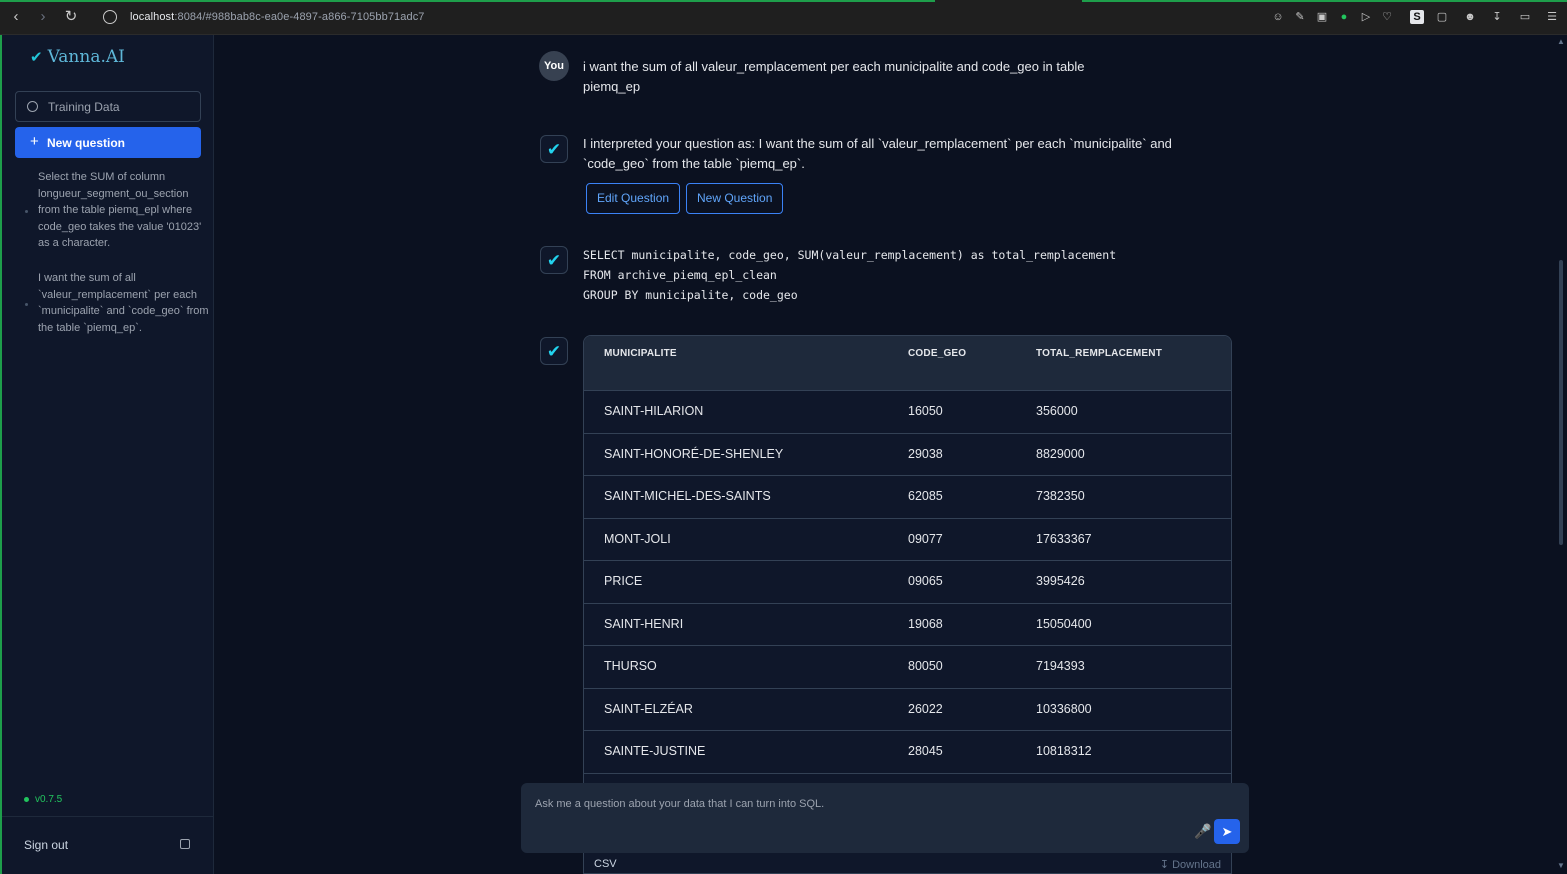 The image size is (1567, 874). I want to click on download-button: ↧ Download, so click(1190, 864).